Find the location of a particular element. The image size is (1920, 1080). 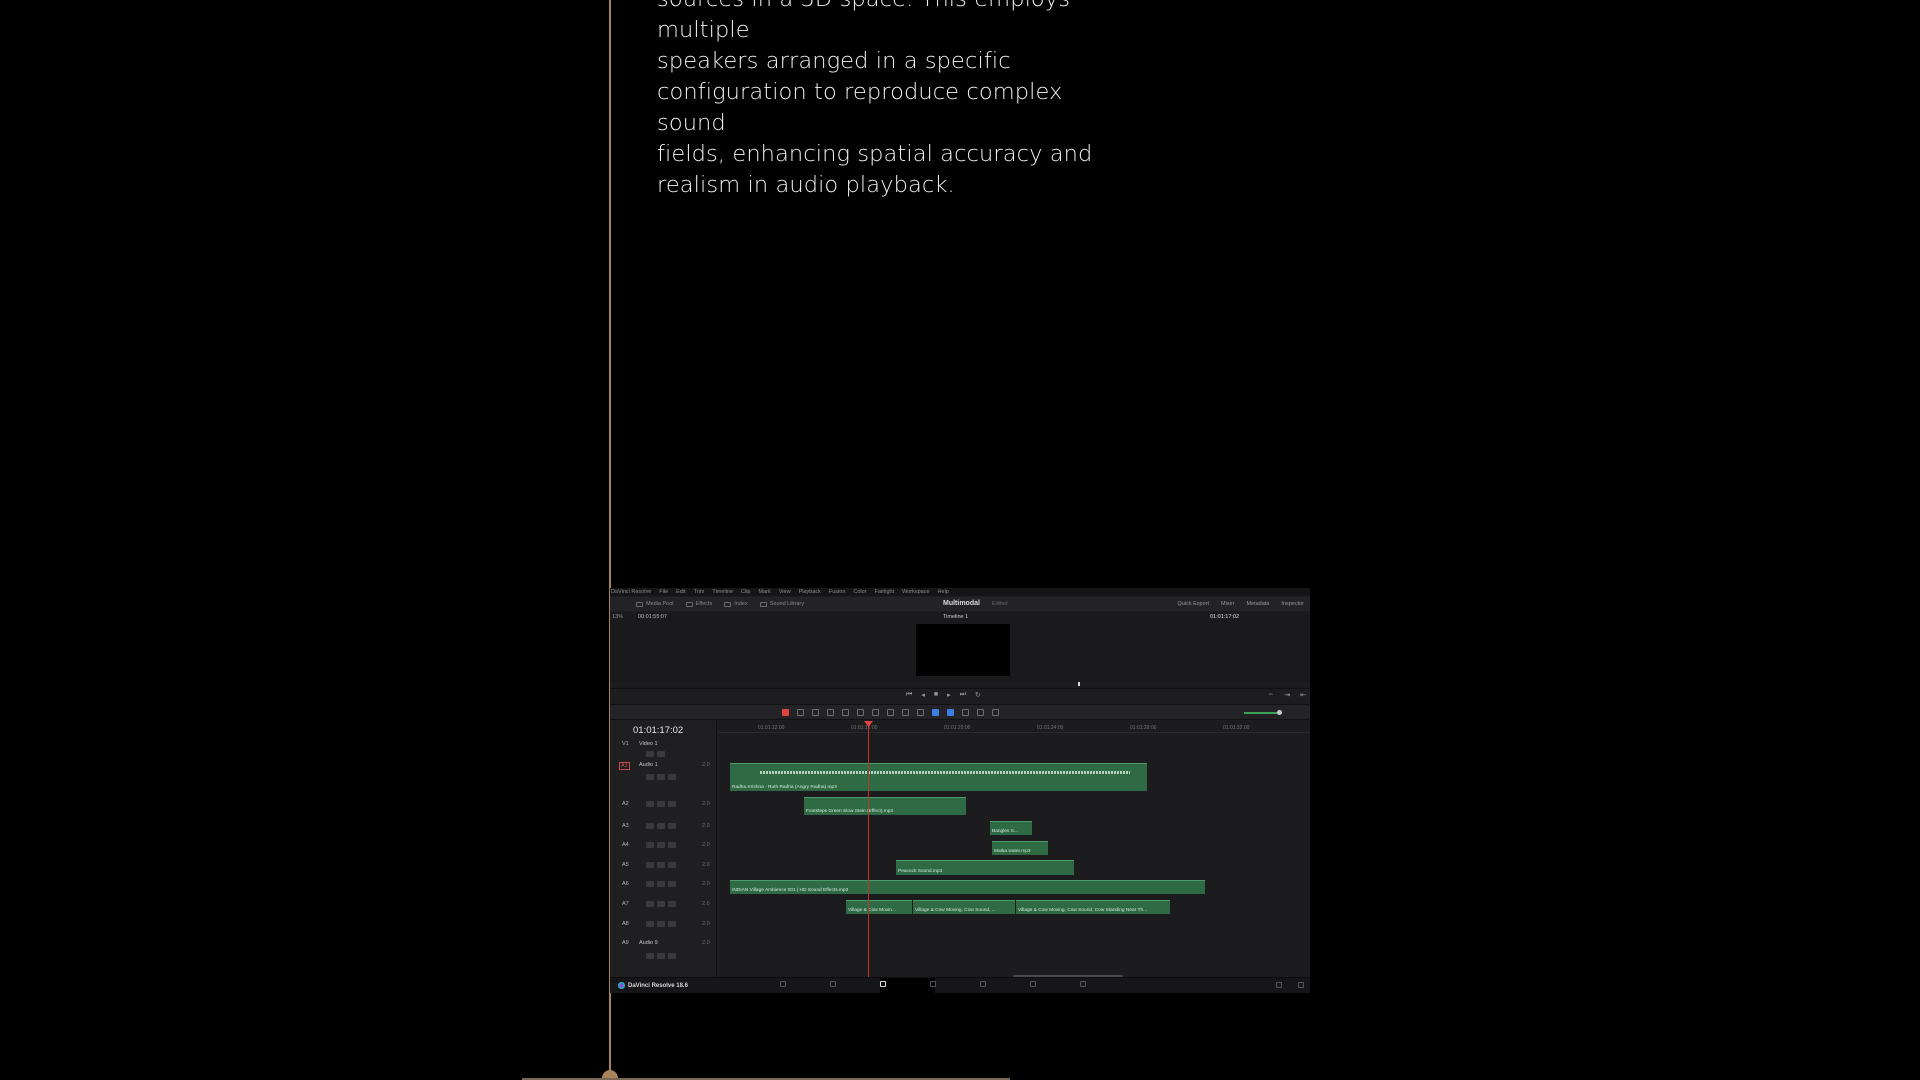

dynamic-trim-icon is located at coordinates (815, 712).